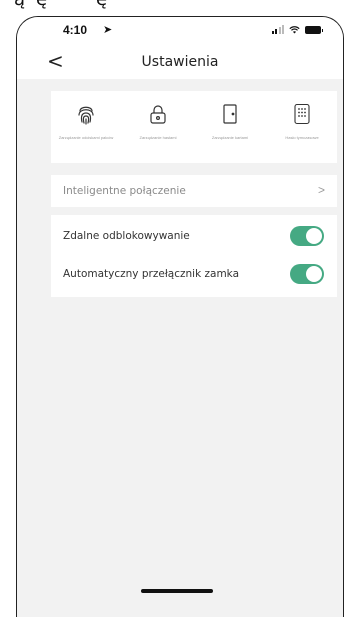 The width and height of the screenshot is (354, 617). Describe the element at coordinates (230, 114) in the screenshot. I see `door-card-icon` at that location.